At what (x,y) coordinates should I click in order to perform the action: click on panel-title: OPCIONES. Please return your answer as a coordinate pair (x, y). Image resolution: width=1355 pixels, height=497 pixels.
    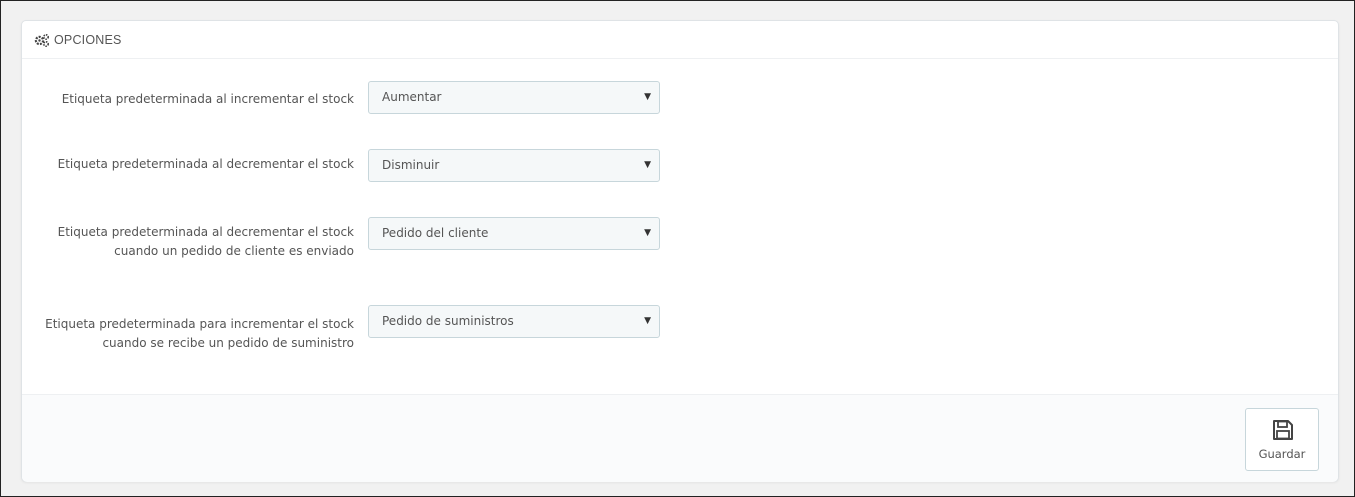
    Looking at the image, I should click on (88, 39).